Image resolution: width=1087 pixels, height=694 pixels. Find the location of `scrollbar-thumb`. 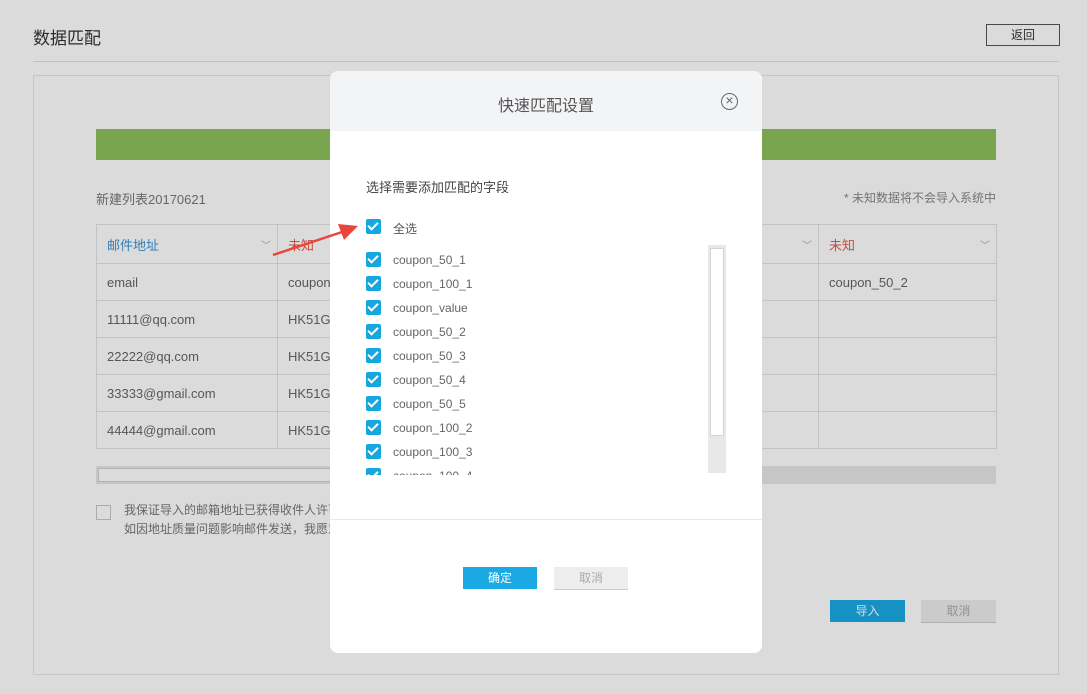

scrollbar-thumb is located at coordinates (717, 342).